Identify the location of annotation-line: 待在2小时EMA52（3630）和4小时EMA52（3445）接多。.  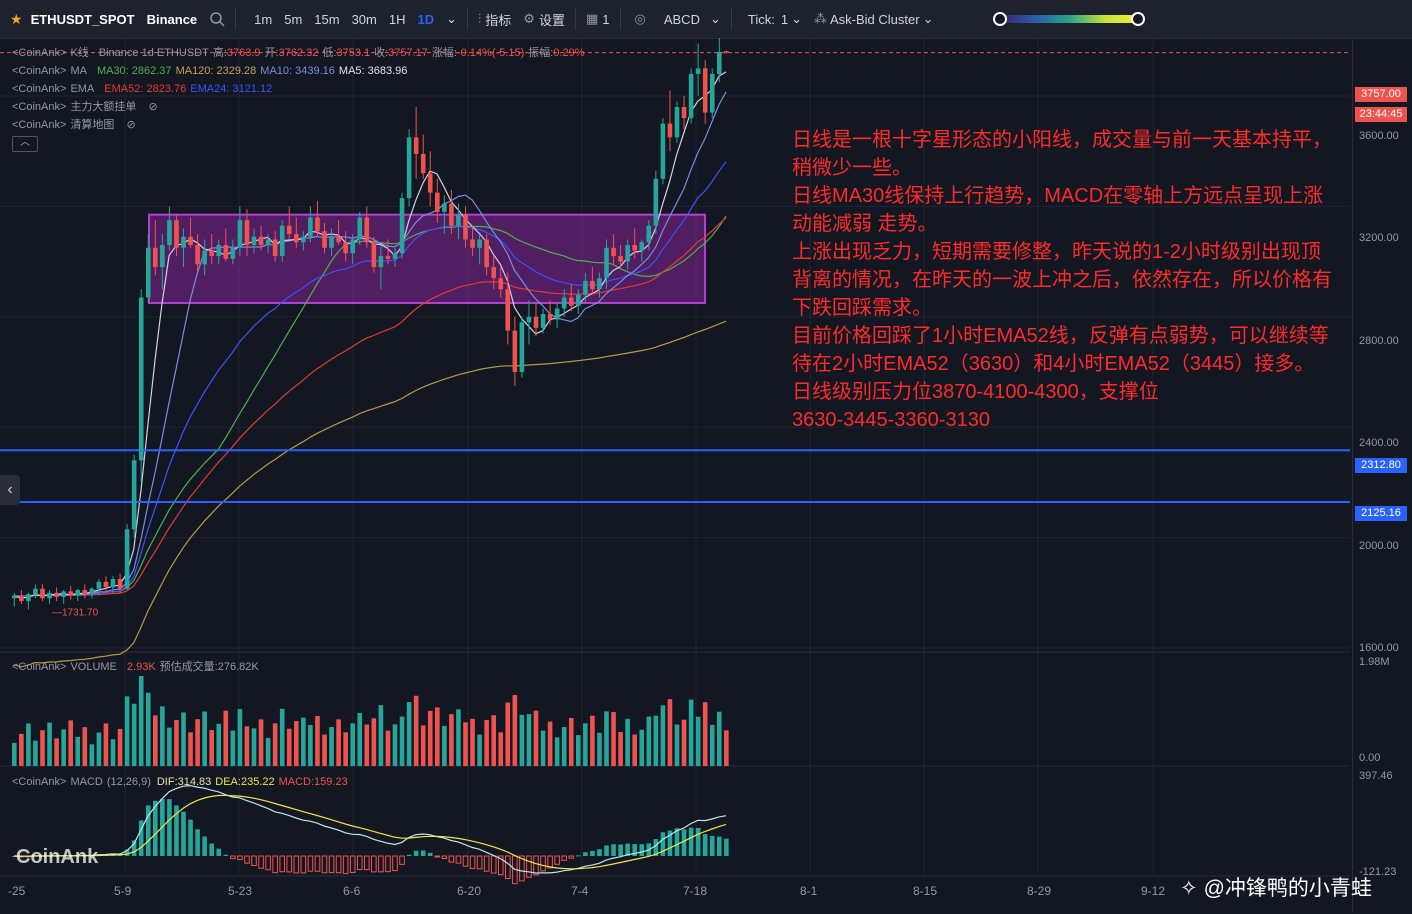
(1053, 364).